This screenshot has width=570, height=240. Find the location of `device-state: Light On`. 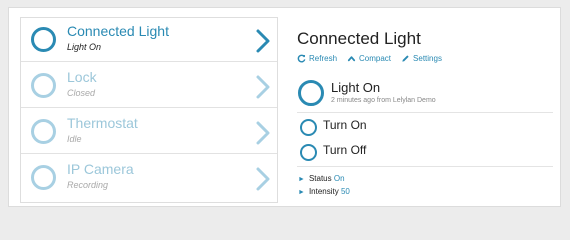

device-state: Light On is located at coordinates (84, 47).